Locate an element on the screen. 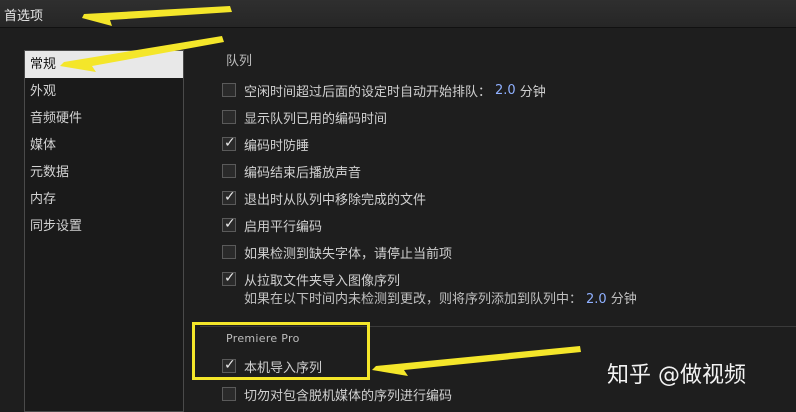 This screenshot has height=412, width=796. option-label: 编码结束后播放声音 is located at coordinates (303, 173).